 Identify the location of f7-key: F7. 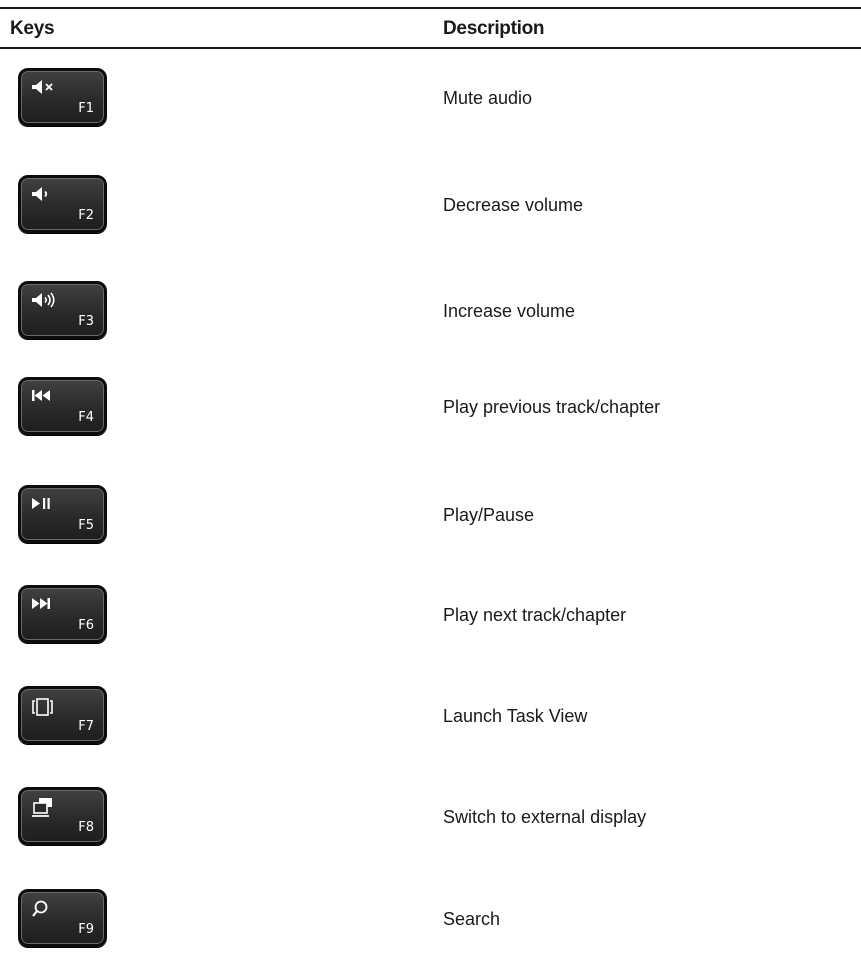
(62, 715).